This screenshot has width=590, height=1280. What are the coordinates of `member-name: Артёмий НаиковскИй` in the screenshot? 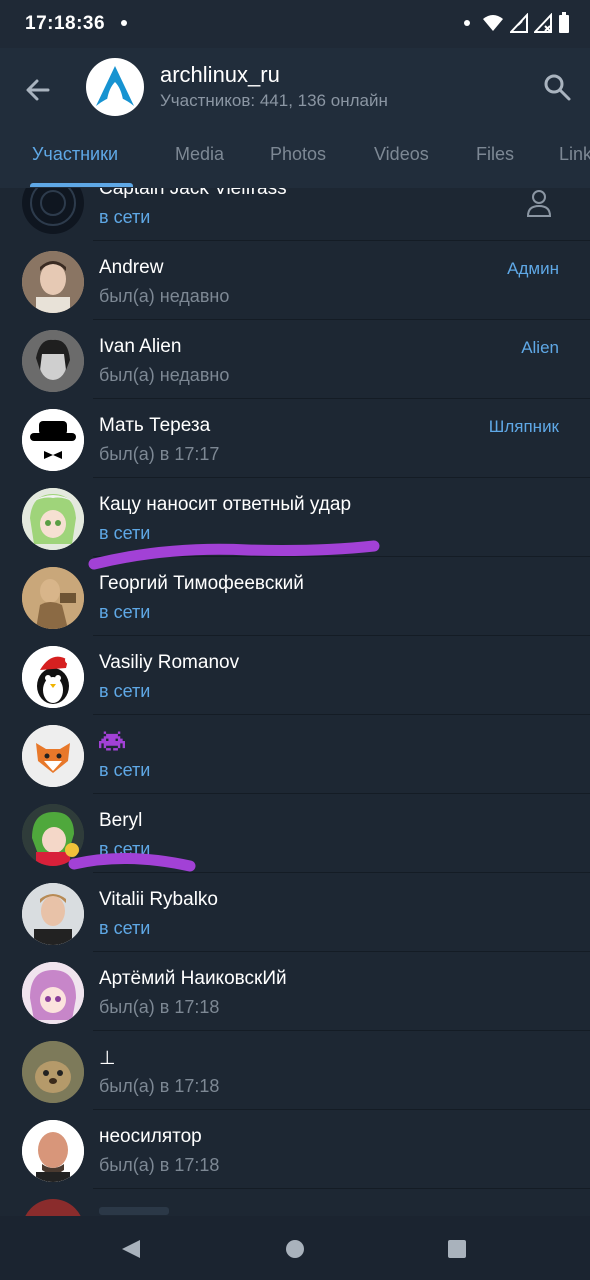 It's located at (193, 978).